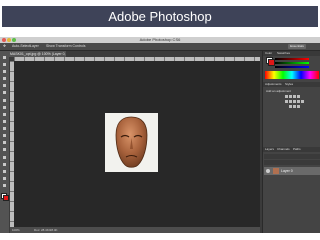 The image size is (320, 240). Describe the element at coordinates (4, 46) in the screenshot. I see `move-tool-icon: ✥` at that location.